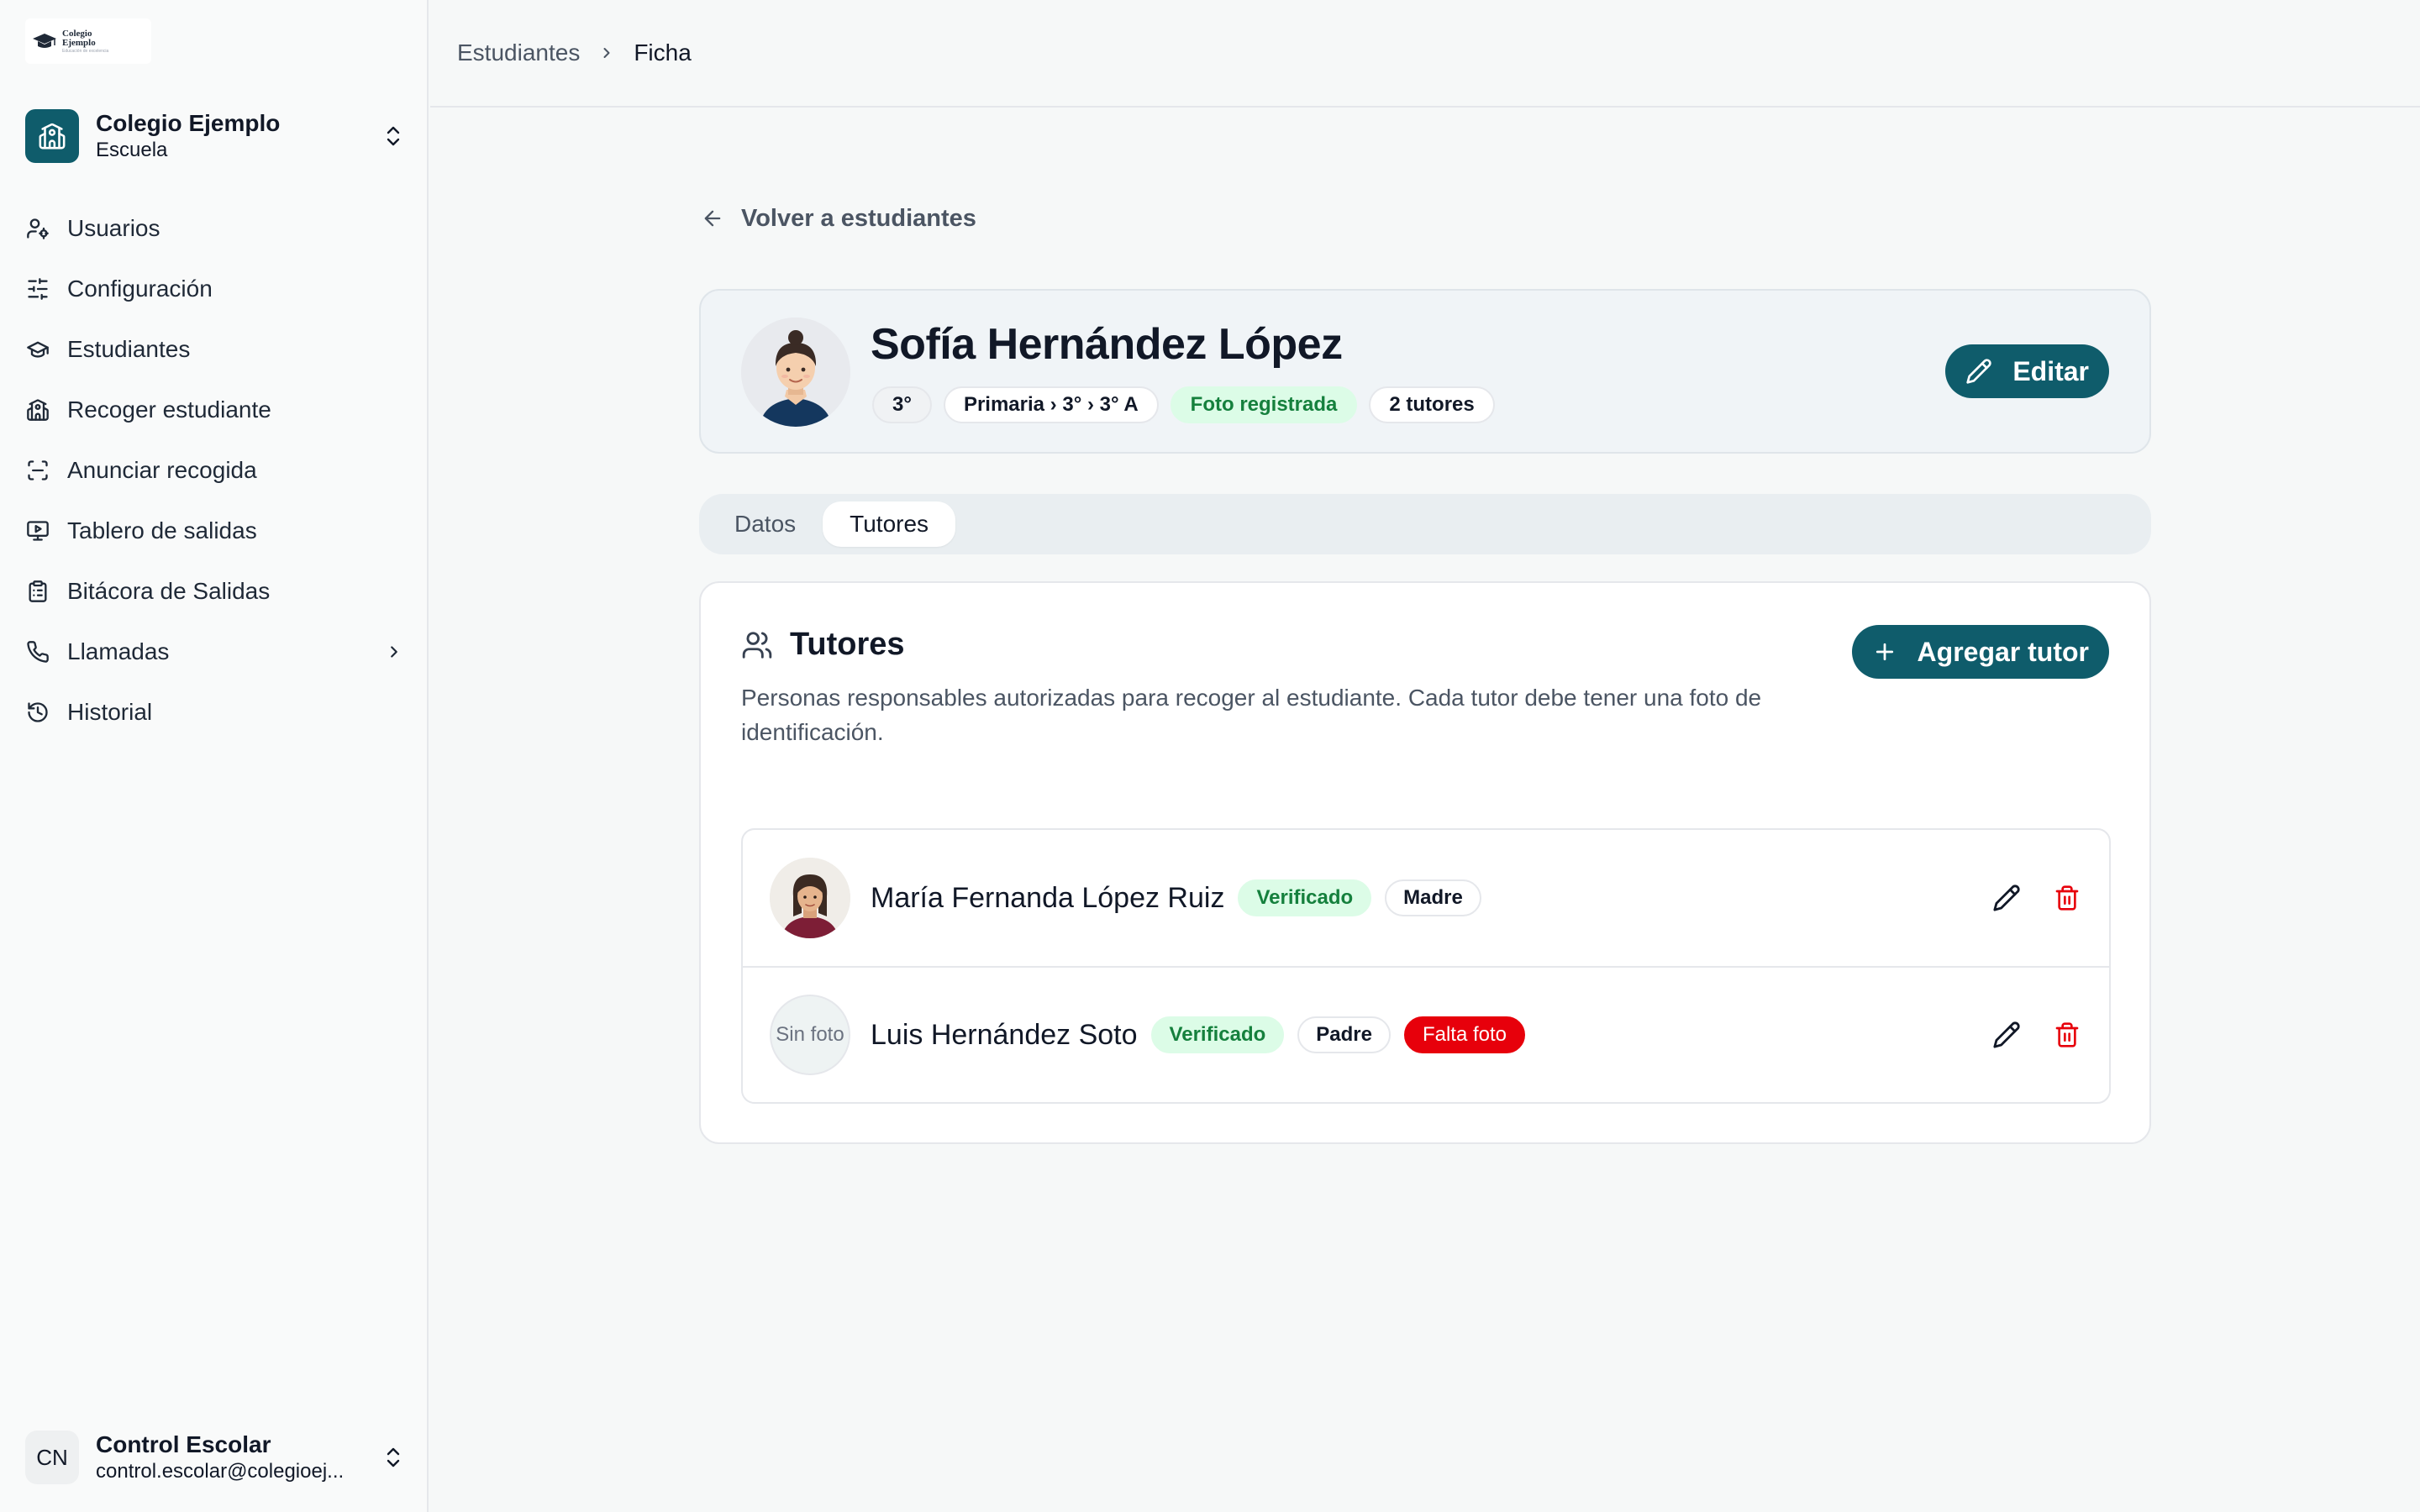 The width and height of the screenshot is (2420, 1512). Describe the element at coordinates (1425, 524) in the screenshot. I see `detail-tabs: Datos Tutores` at that location.